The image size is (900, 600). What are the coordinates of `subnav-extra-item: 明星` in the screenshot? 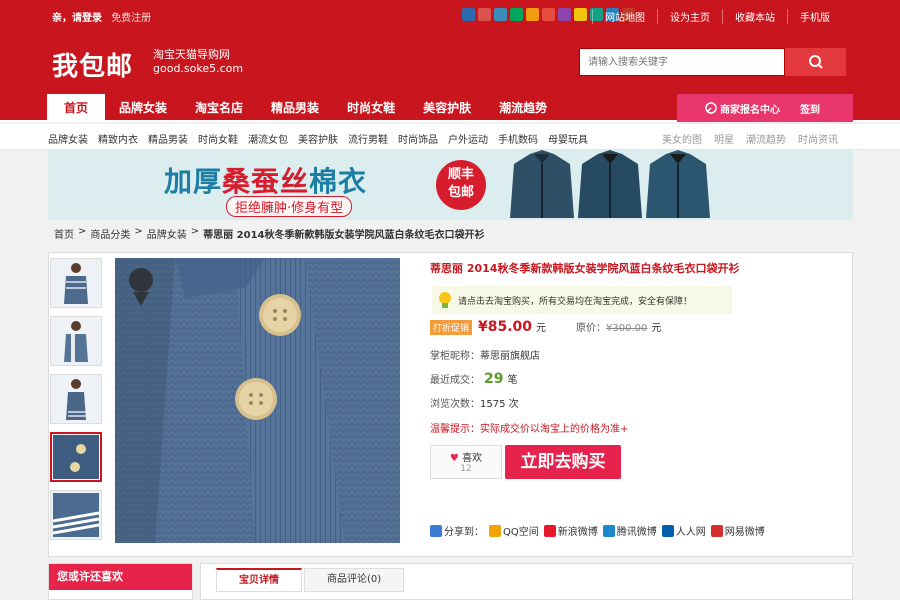 It's located at (724, 138).